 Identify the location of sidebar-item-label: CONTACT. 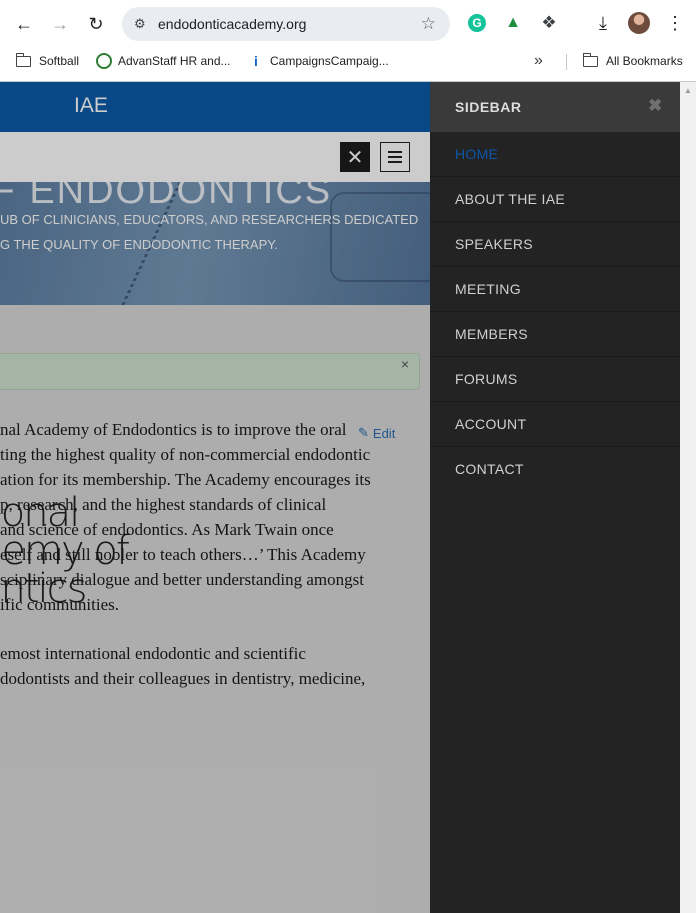
(489, 469).